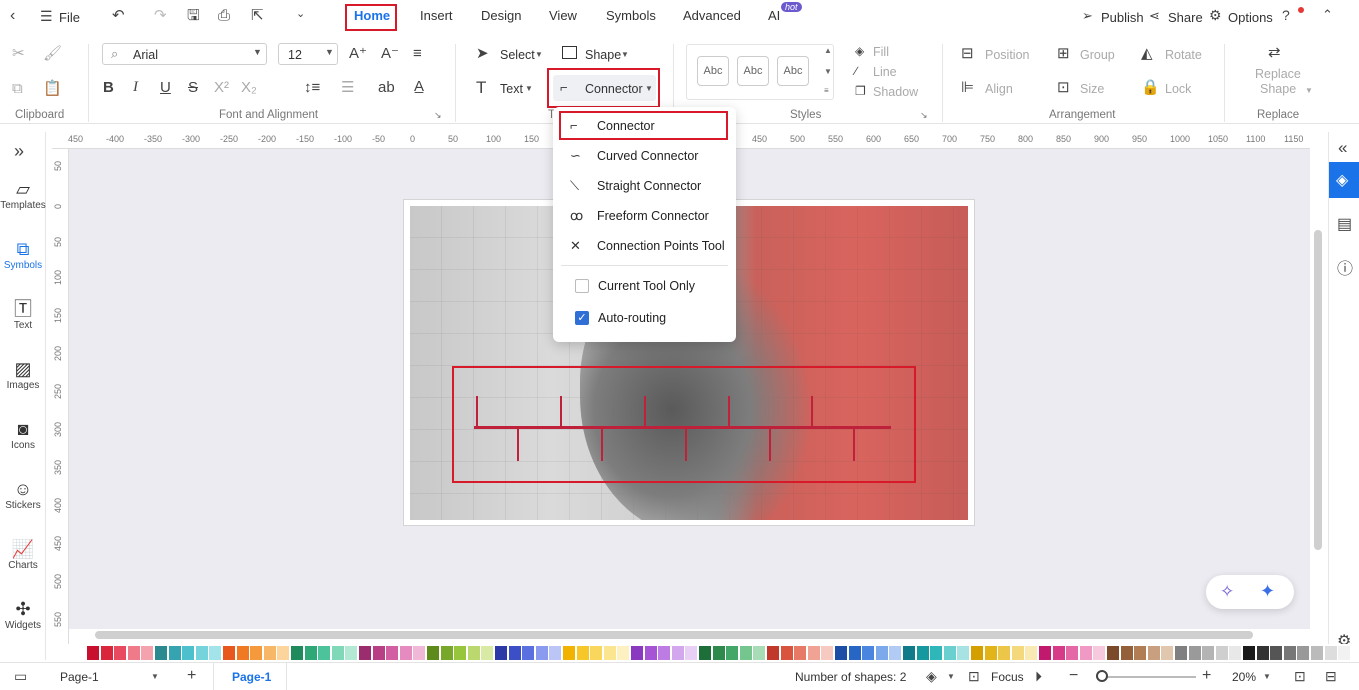 The width and height of the screenshot is (1359, 690). I want to click on zoom-level: 20%, so click(1244, 677).